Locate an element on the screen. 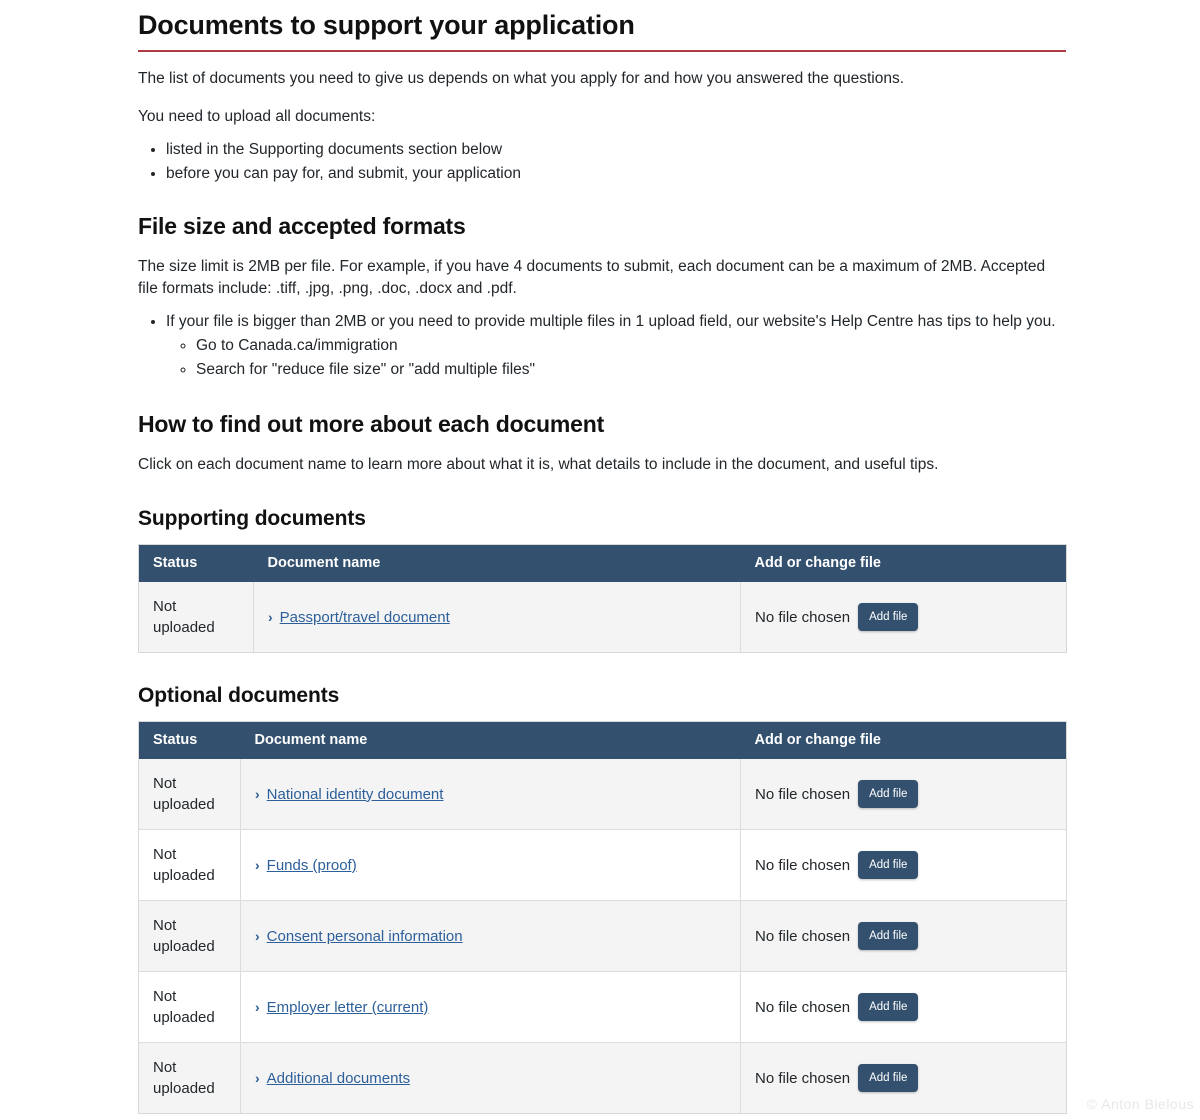 This screenshot has width=1200, height=1120. supporting-documents-heading: Supporting documents is located at coordinates (252, 518).